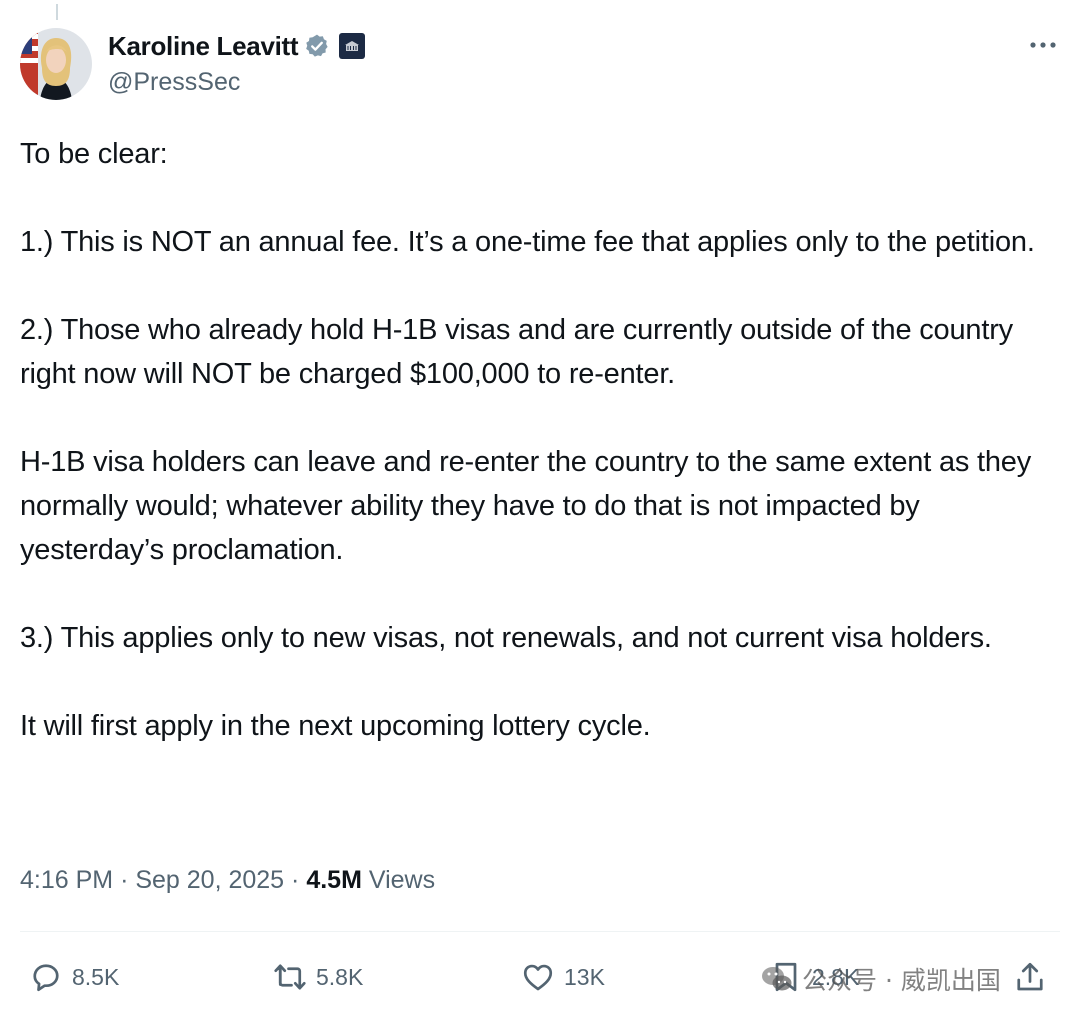 The height and width of the screenshot is (1023, 1080). I want to click on reply-count: 8.5K, so click(96, 976).